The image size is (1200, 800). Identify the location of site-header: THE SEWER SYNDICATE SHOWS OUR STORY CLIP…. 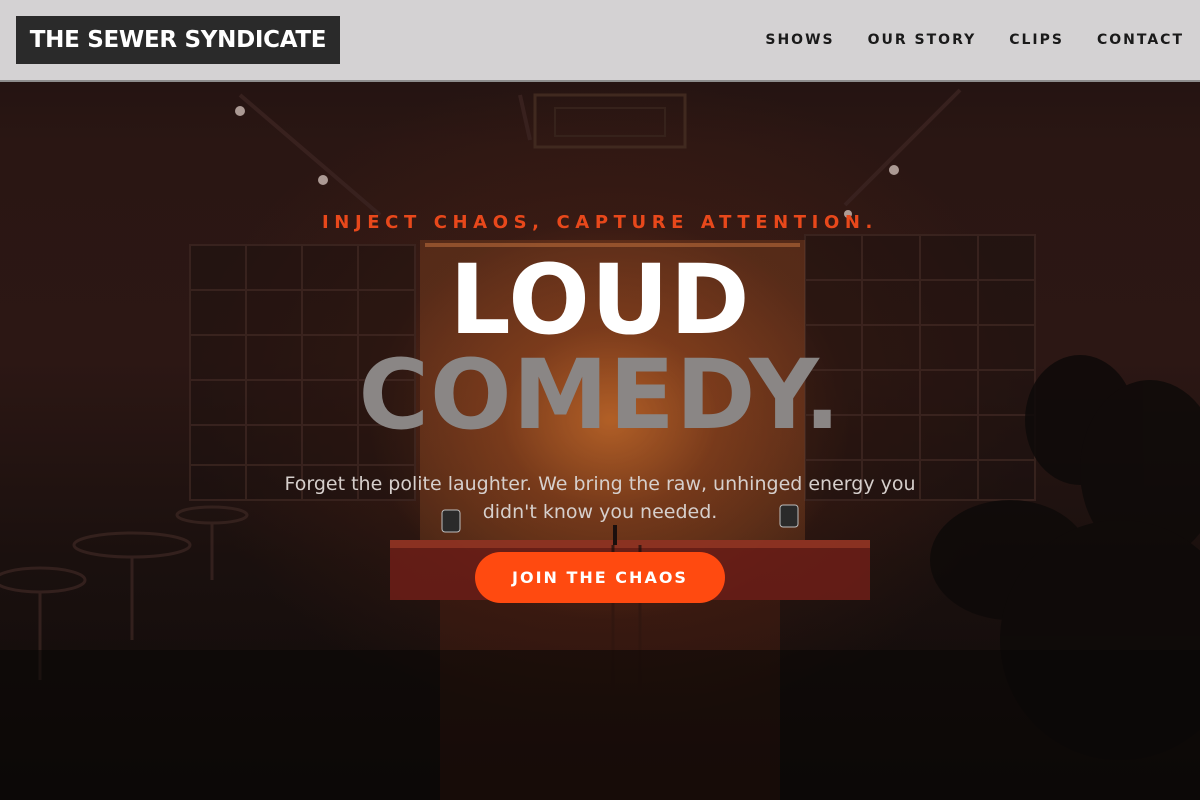
(600, 41).